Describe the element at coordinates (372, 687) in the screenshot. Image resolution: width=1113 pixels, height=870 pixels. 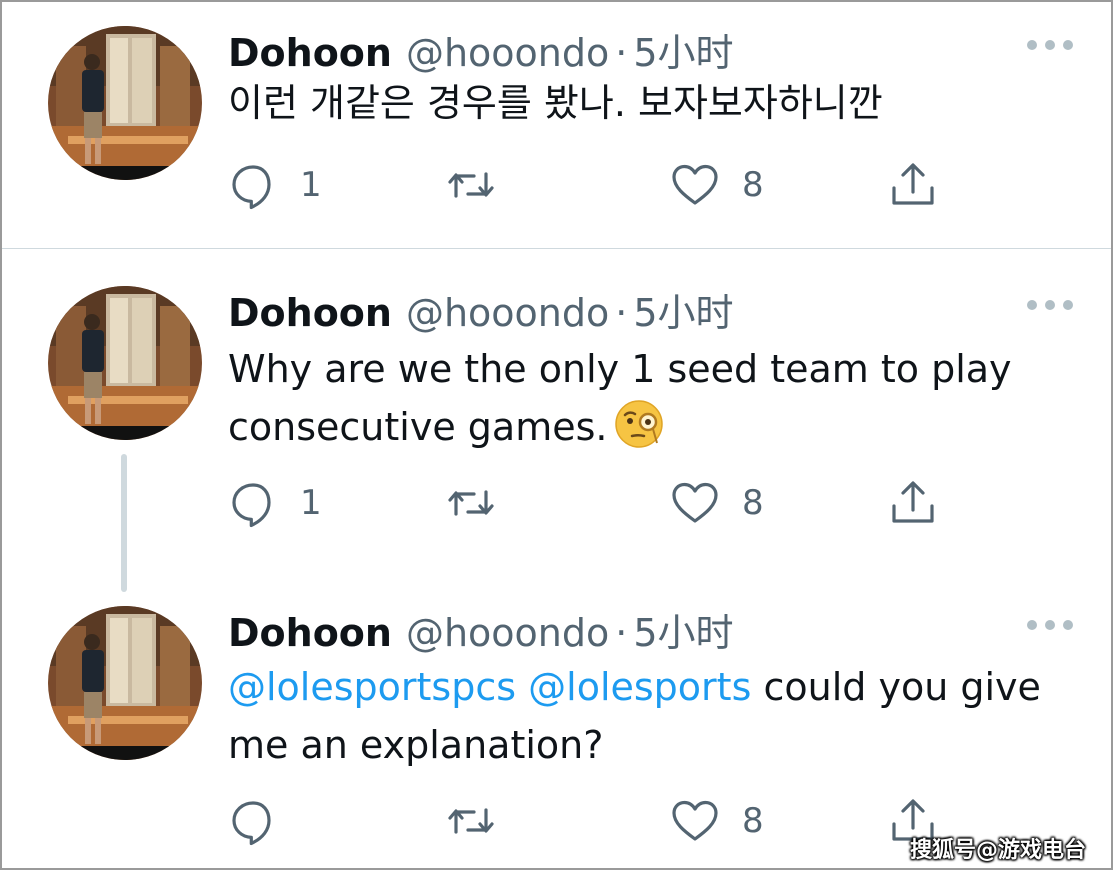
I see `mention-link: @lolesportspcs` at that location.